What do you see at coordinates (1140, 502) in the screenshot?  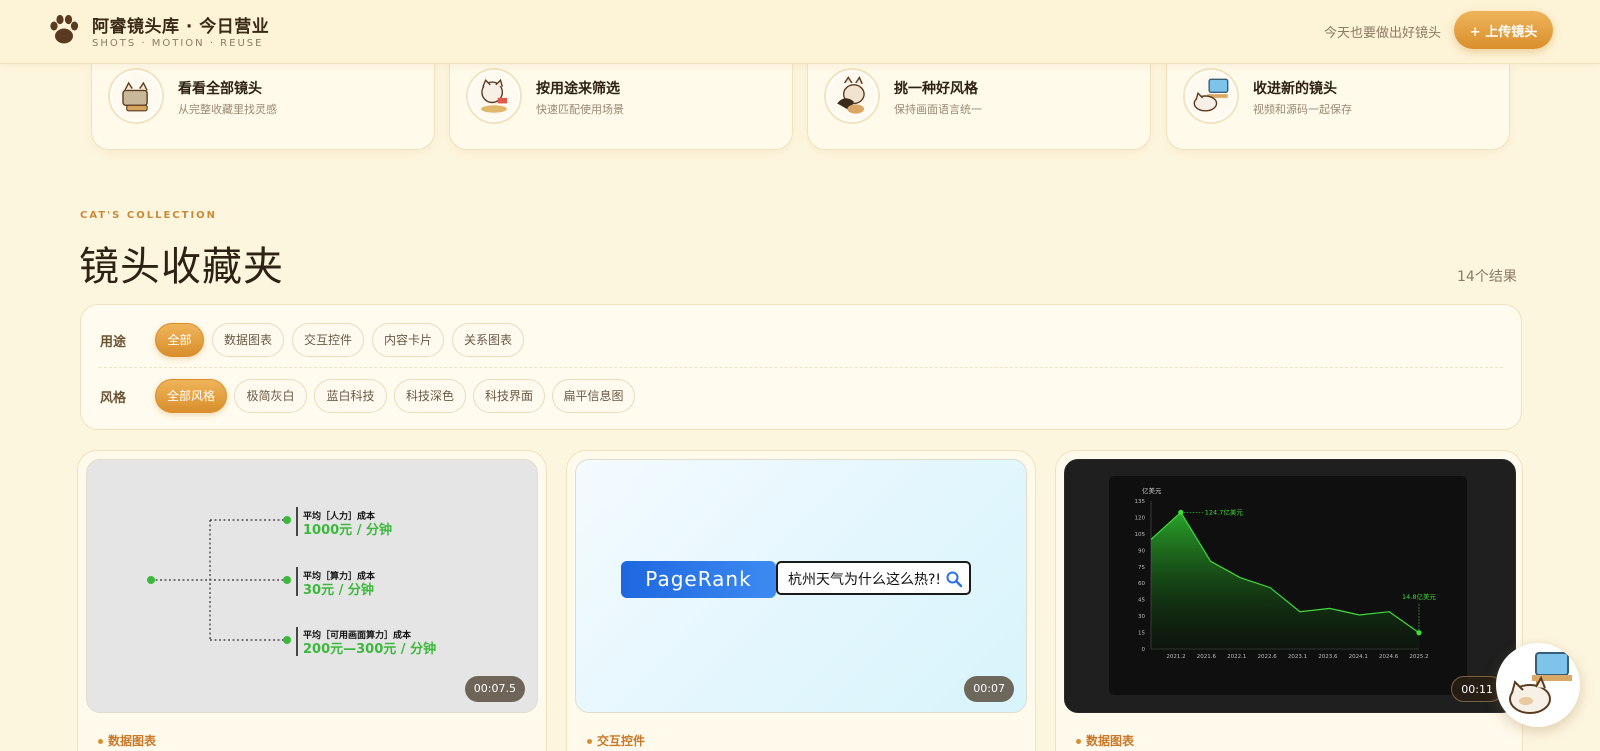 I see `y-tick-label: 135` at bounding box center [1140, 502].